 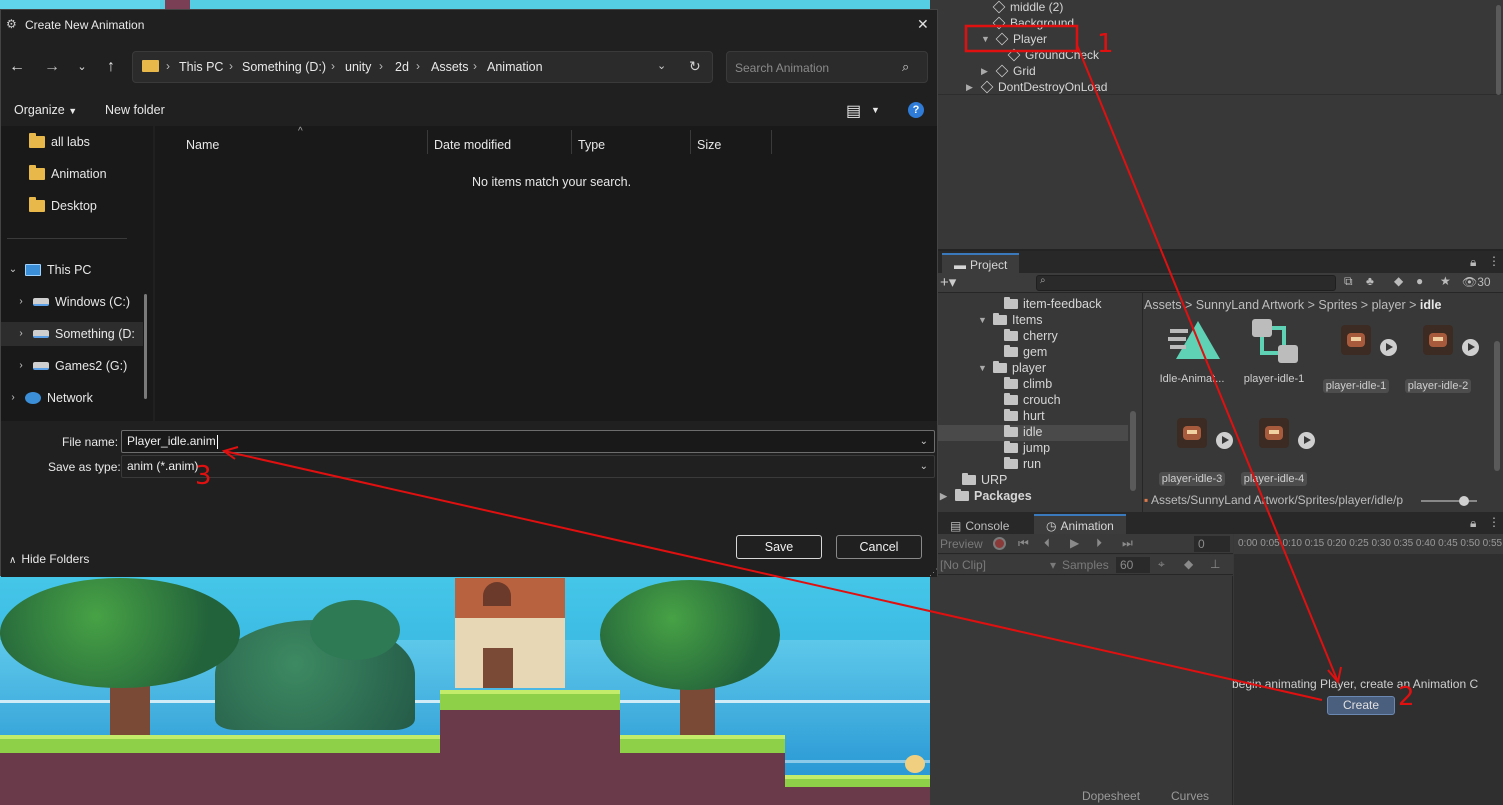 What do you see at coordinates (1212, 544) in the screenshot?
I see `frame-field: 0` at bounding box center [1212, 544].